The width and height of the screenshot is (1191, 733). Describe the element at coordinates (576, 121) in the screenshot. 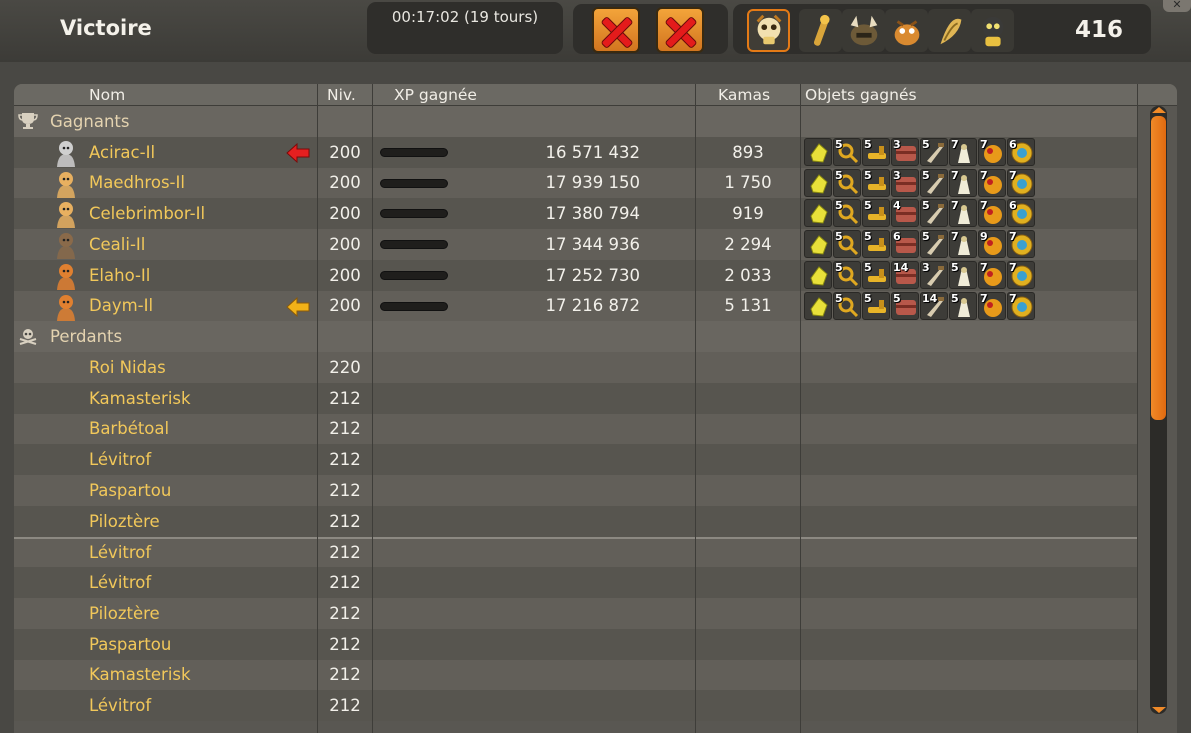

I see `group-winners: Gagnants` at that location.